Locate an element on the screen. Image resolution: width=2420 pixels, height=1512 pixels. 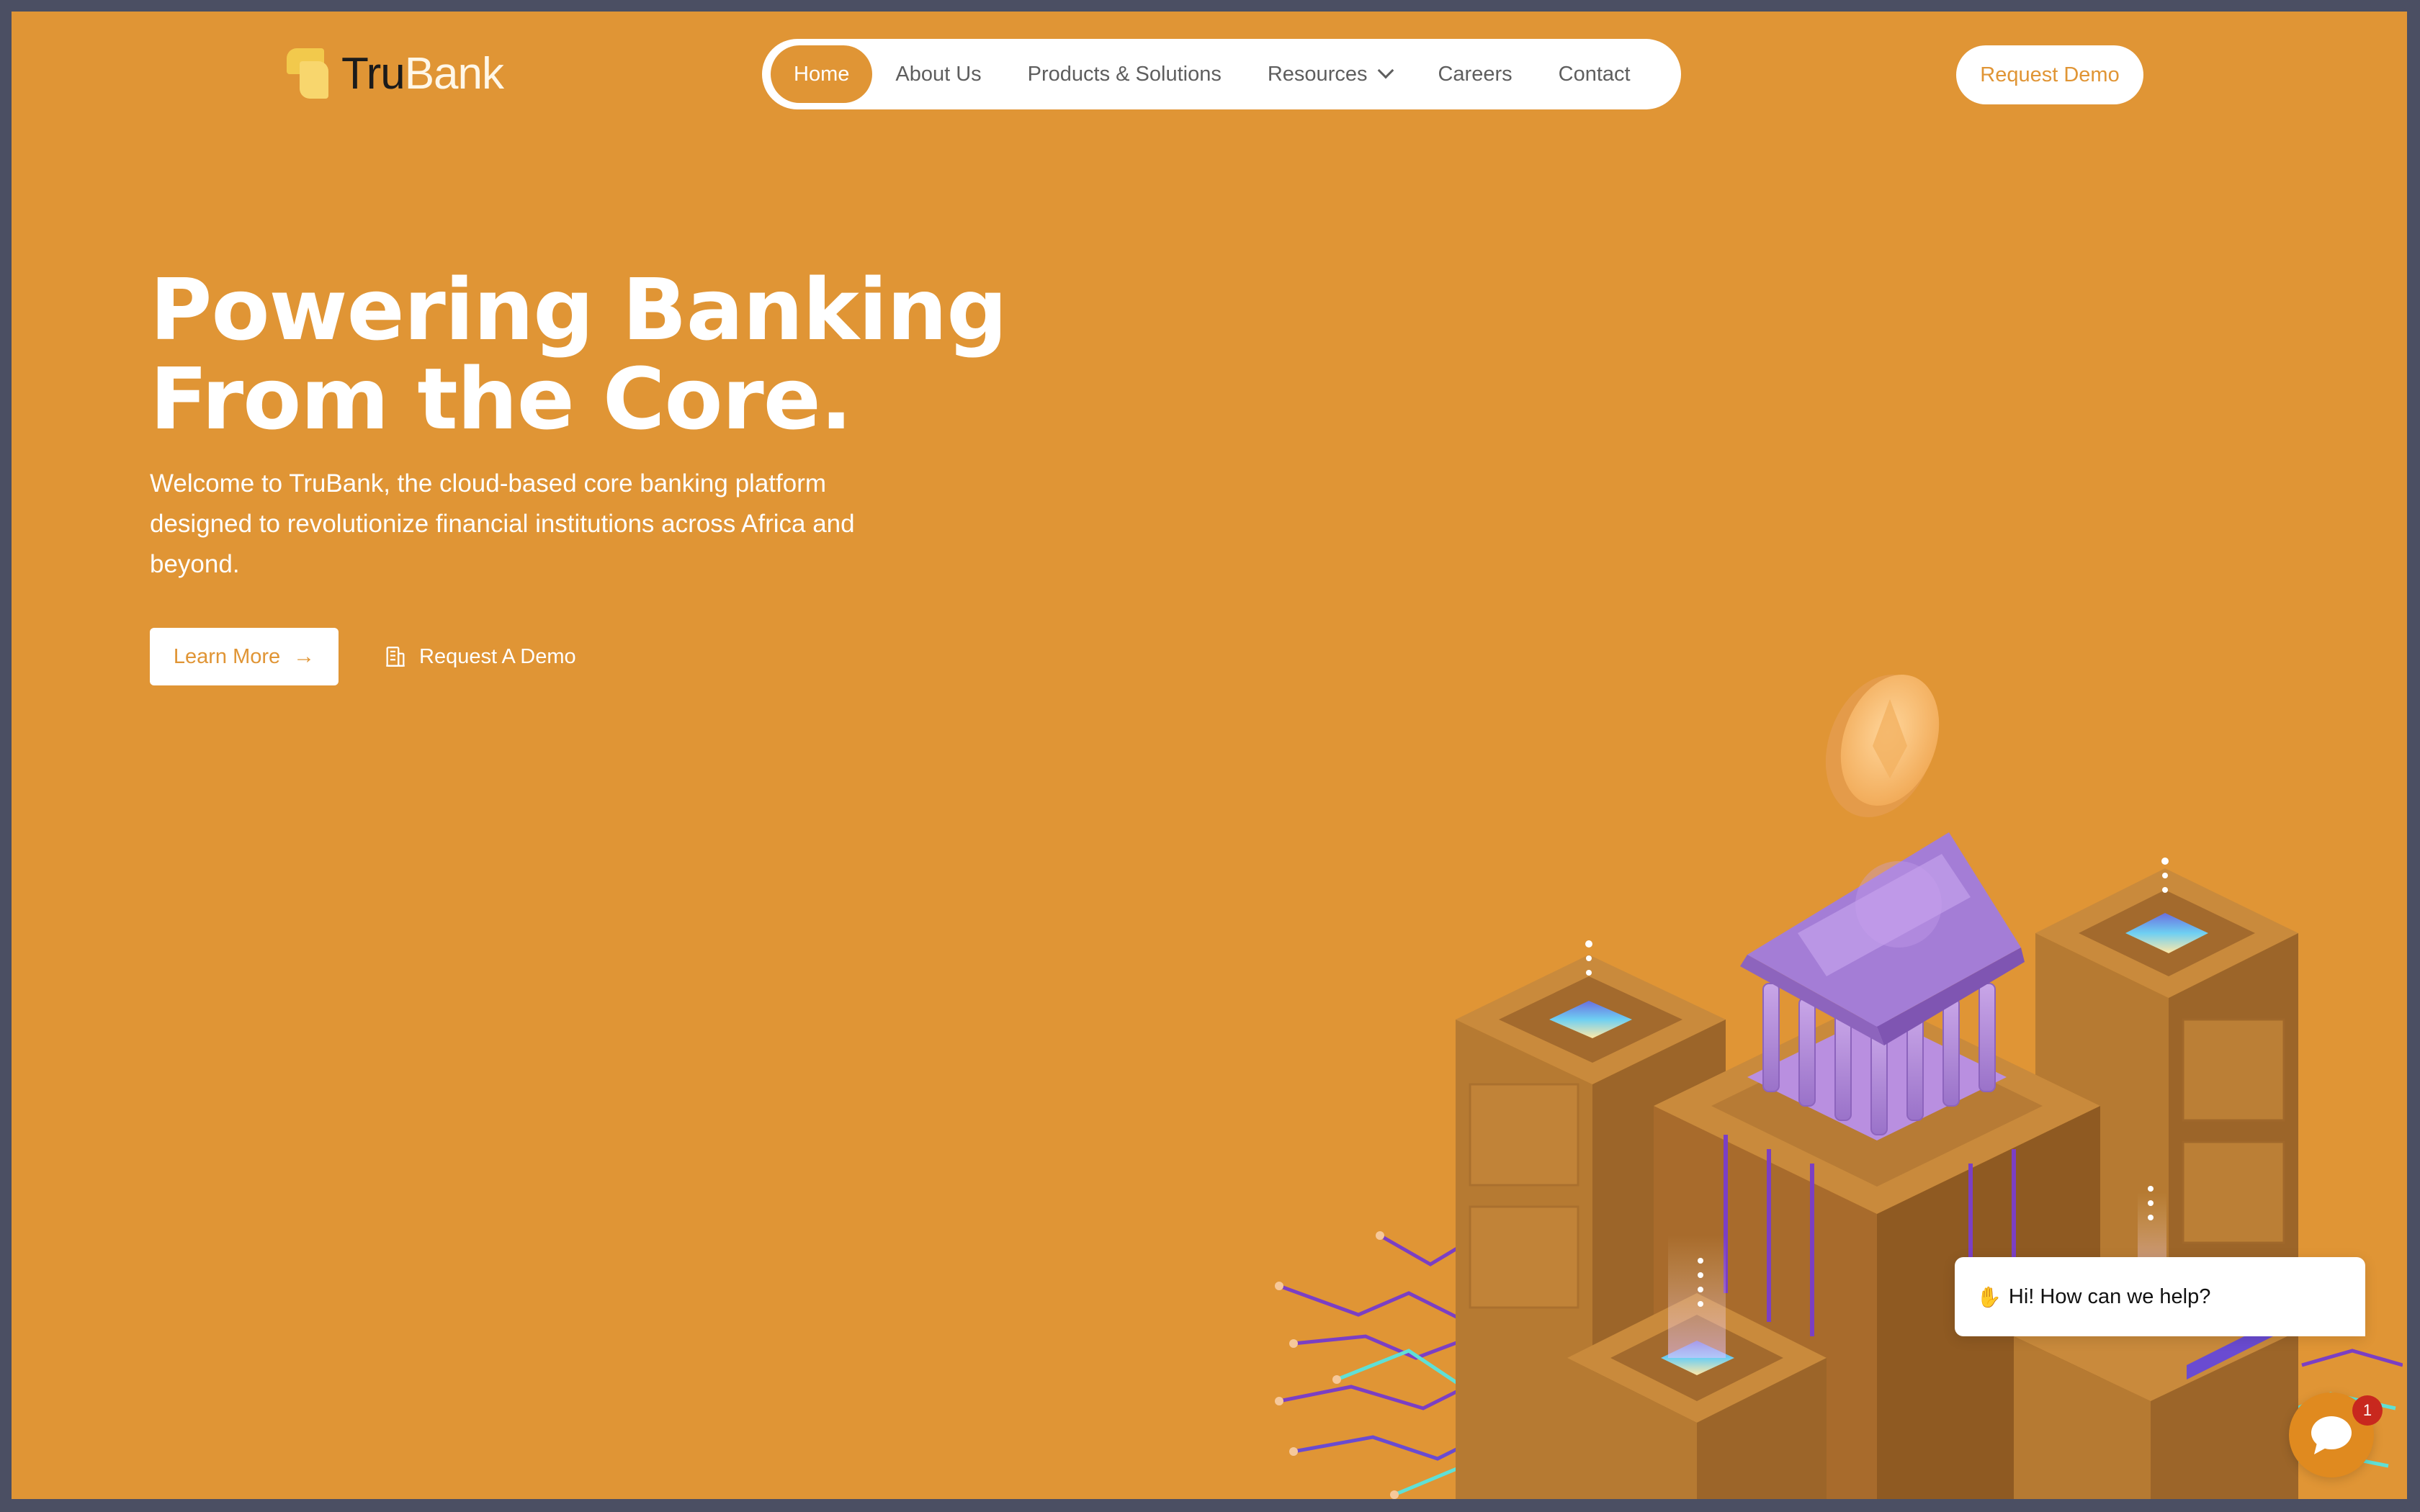
hero-title: Powering Banking From the Core. is located at coordinates (579, 354).